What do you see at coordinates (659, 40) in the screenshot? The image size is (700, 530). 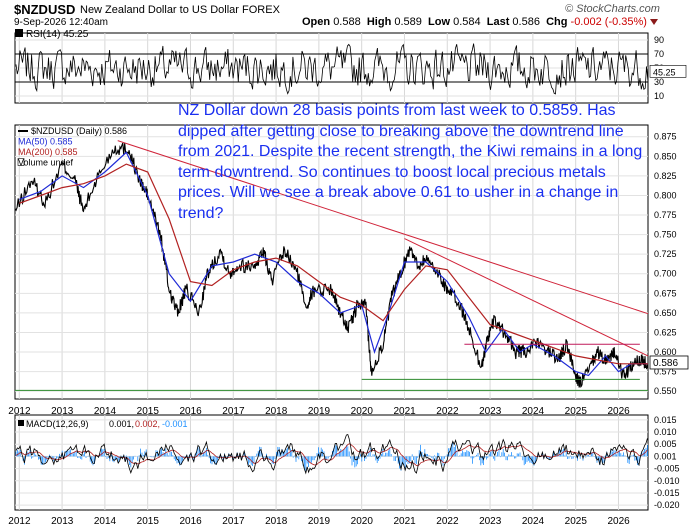 I see `rsi-tick-label: 90` at bounding box center [659, 40].